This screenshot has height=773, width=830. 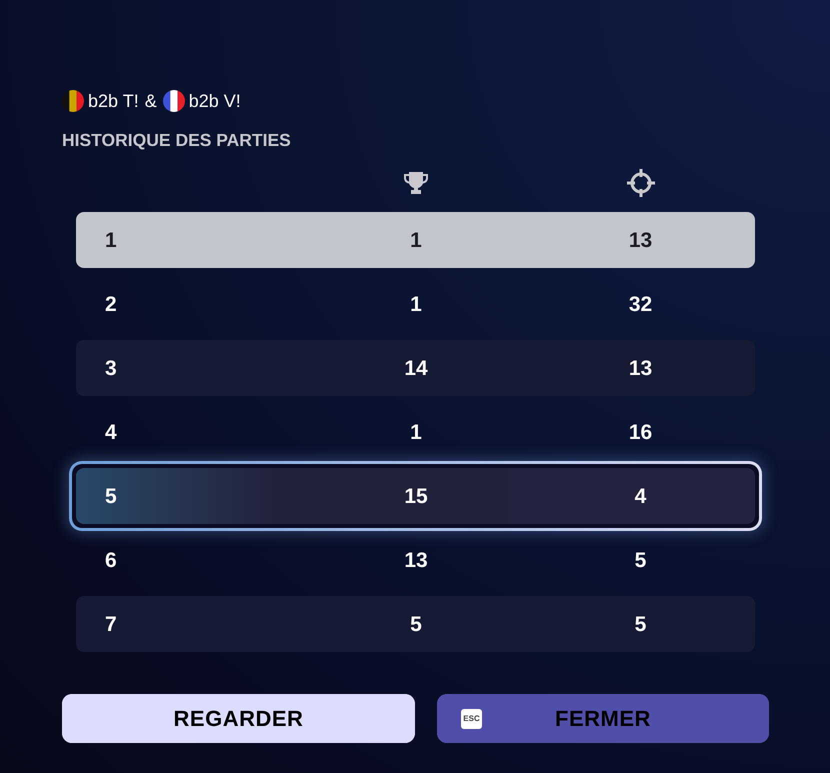 I want to click on player-name: b2b T!, so click(x=113, y=101).